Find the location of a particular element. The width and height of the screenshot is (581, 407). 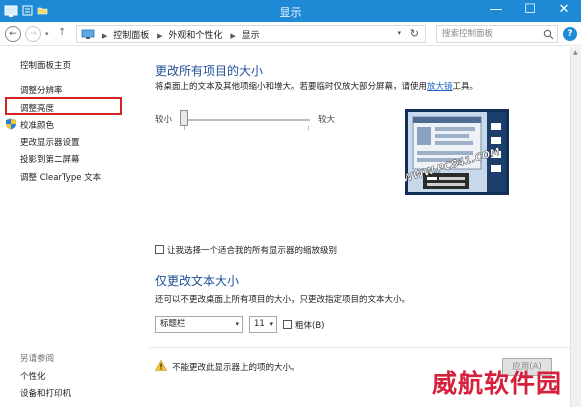

breadcrumb: ▶ 控制面板 ▶ 外观和个性化 ▶ 显示 is located at coordinates (180, 34).